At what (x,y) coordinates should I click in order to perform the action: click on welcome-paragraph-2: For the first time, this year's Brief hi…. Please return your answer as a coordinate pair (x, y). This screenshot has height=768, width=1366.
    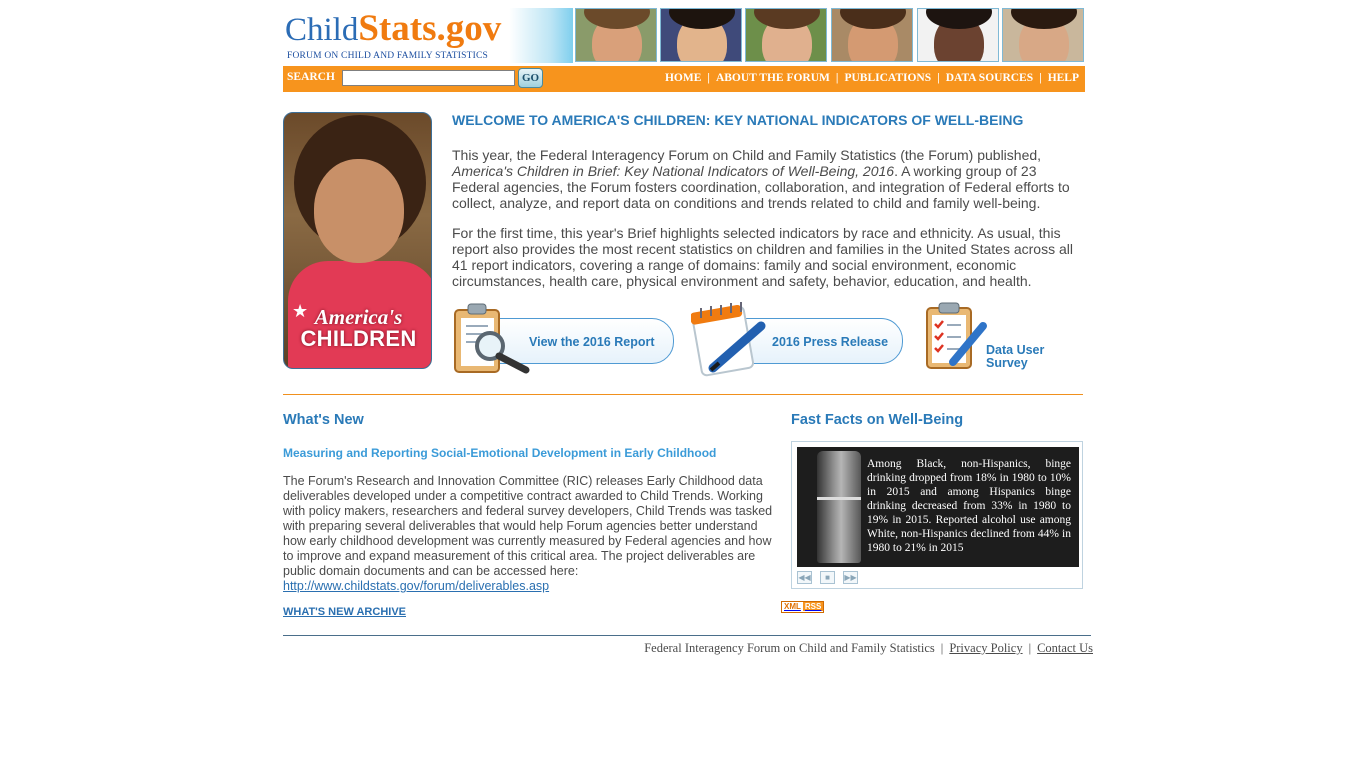
    Looking at the image, I should click on (762, 257).